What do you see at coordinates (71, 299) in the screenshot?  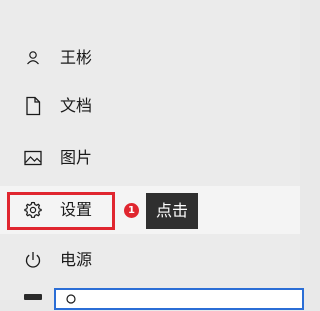 I see `search-icon` at bounding box center [71, 299].